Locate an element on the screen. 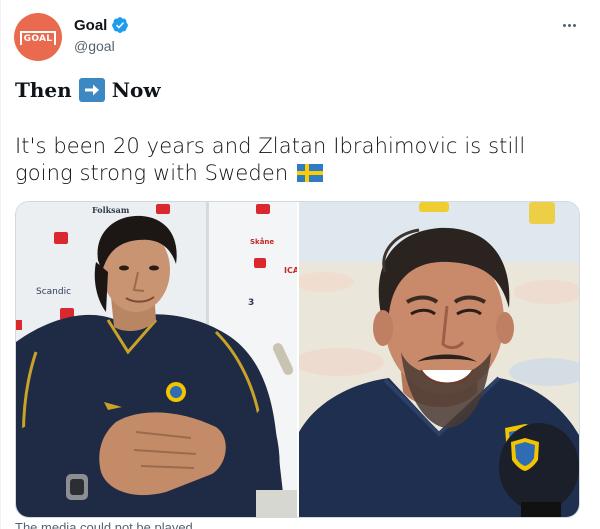  sweden-flag-icon is located at coordinates (310, 173).